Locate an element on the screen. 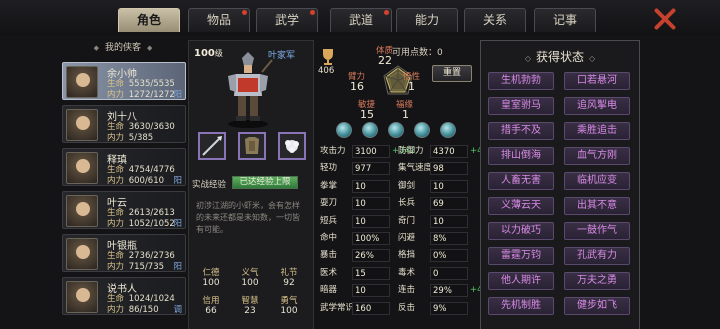  virtue-1: 义气 100 is located at coordinates (250, 277).